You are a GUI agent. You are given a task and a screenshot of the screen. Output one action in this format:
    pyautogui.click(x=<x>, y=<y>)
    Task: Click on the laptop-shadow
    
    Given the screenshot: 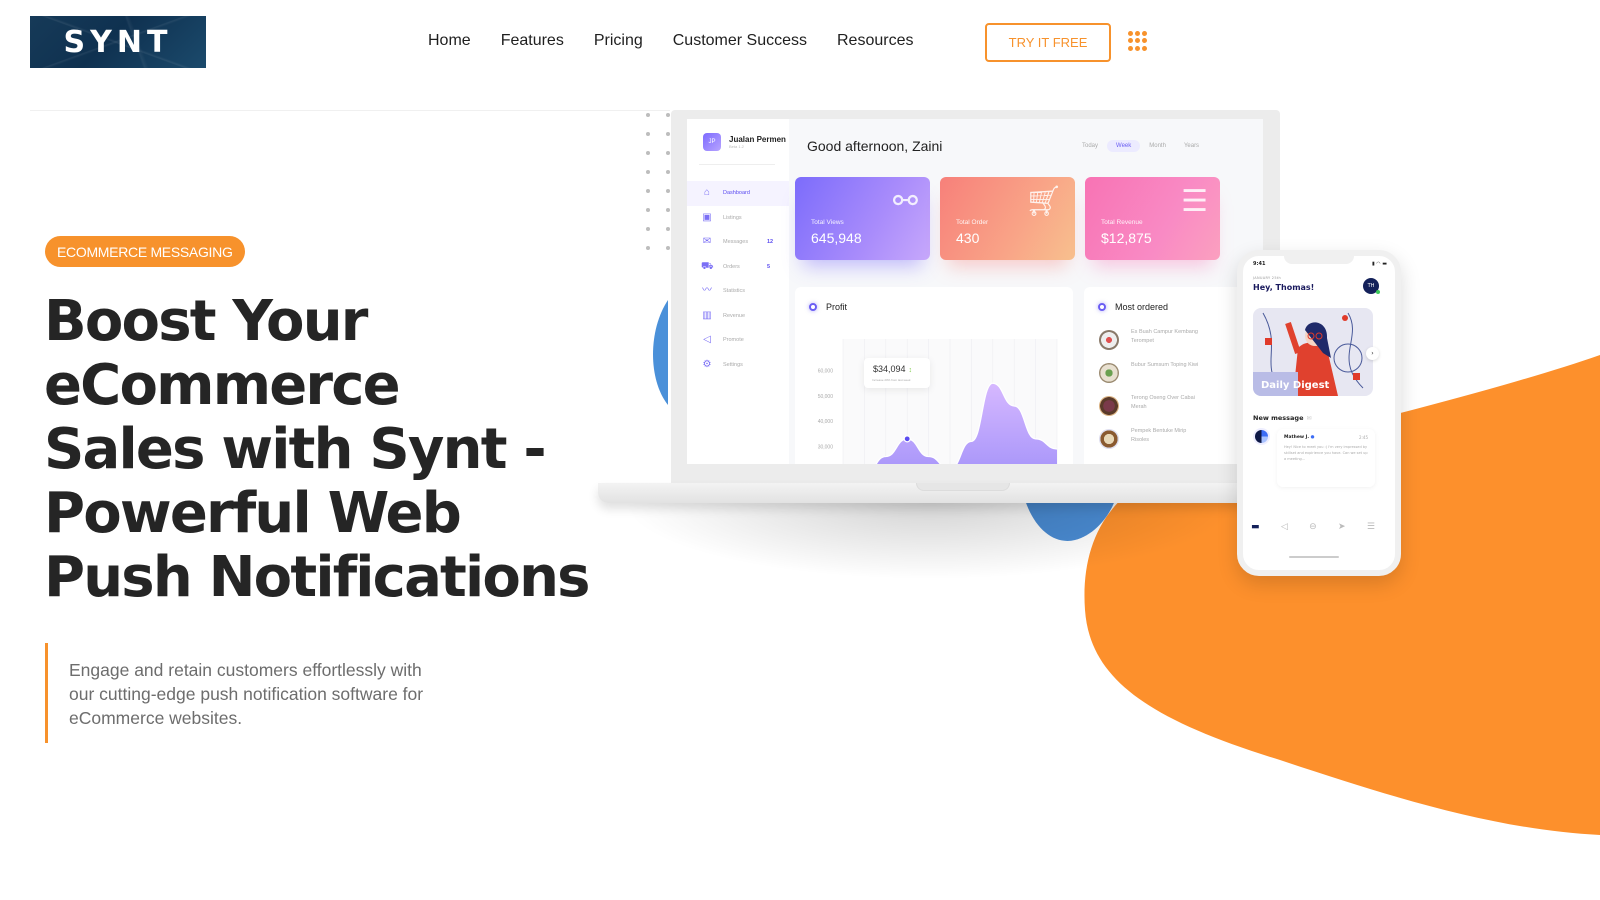 What is the action you would take?
    pyautogui.click(x=930, y=540)
    